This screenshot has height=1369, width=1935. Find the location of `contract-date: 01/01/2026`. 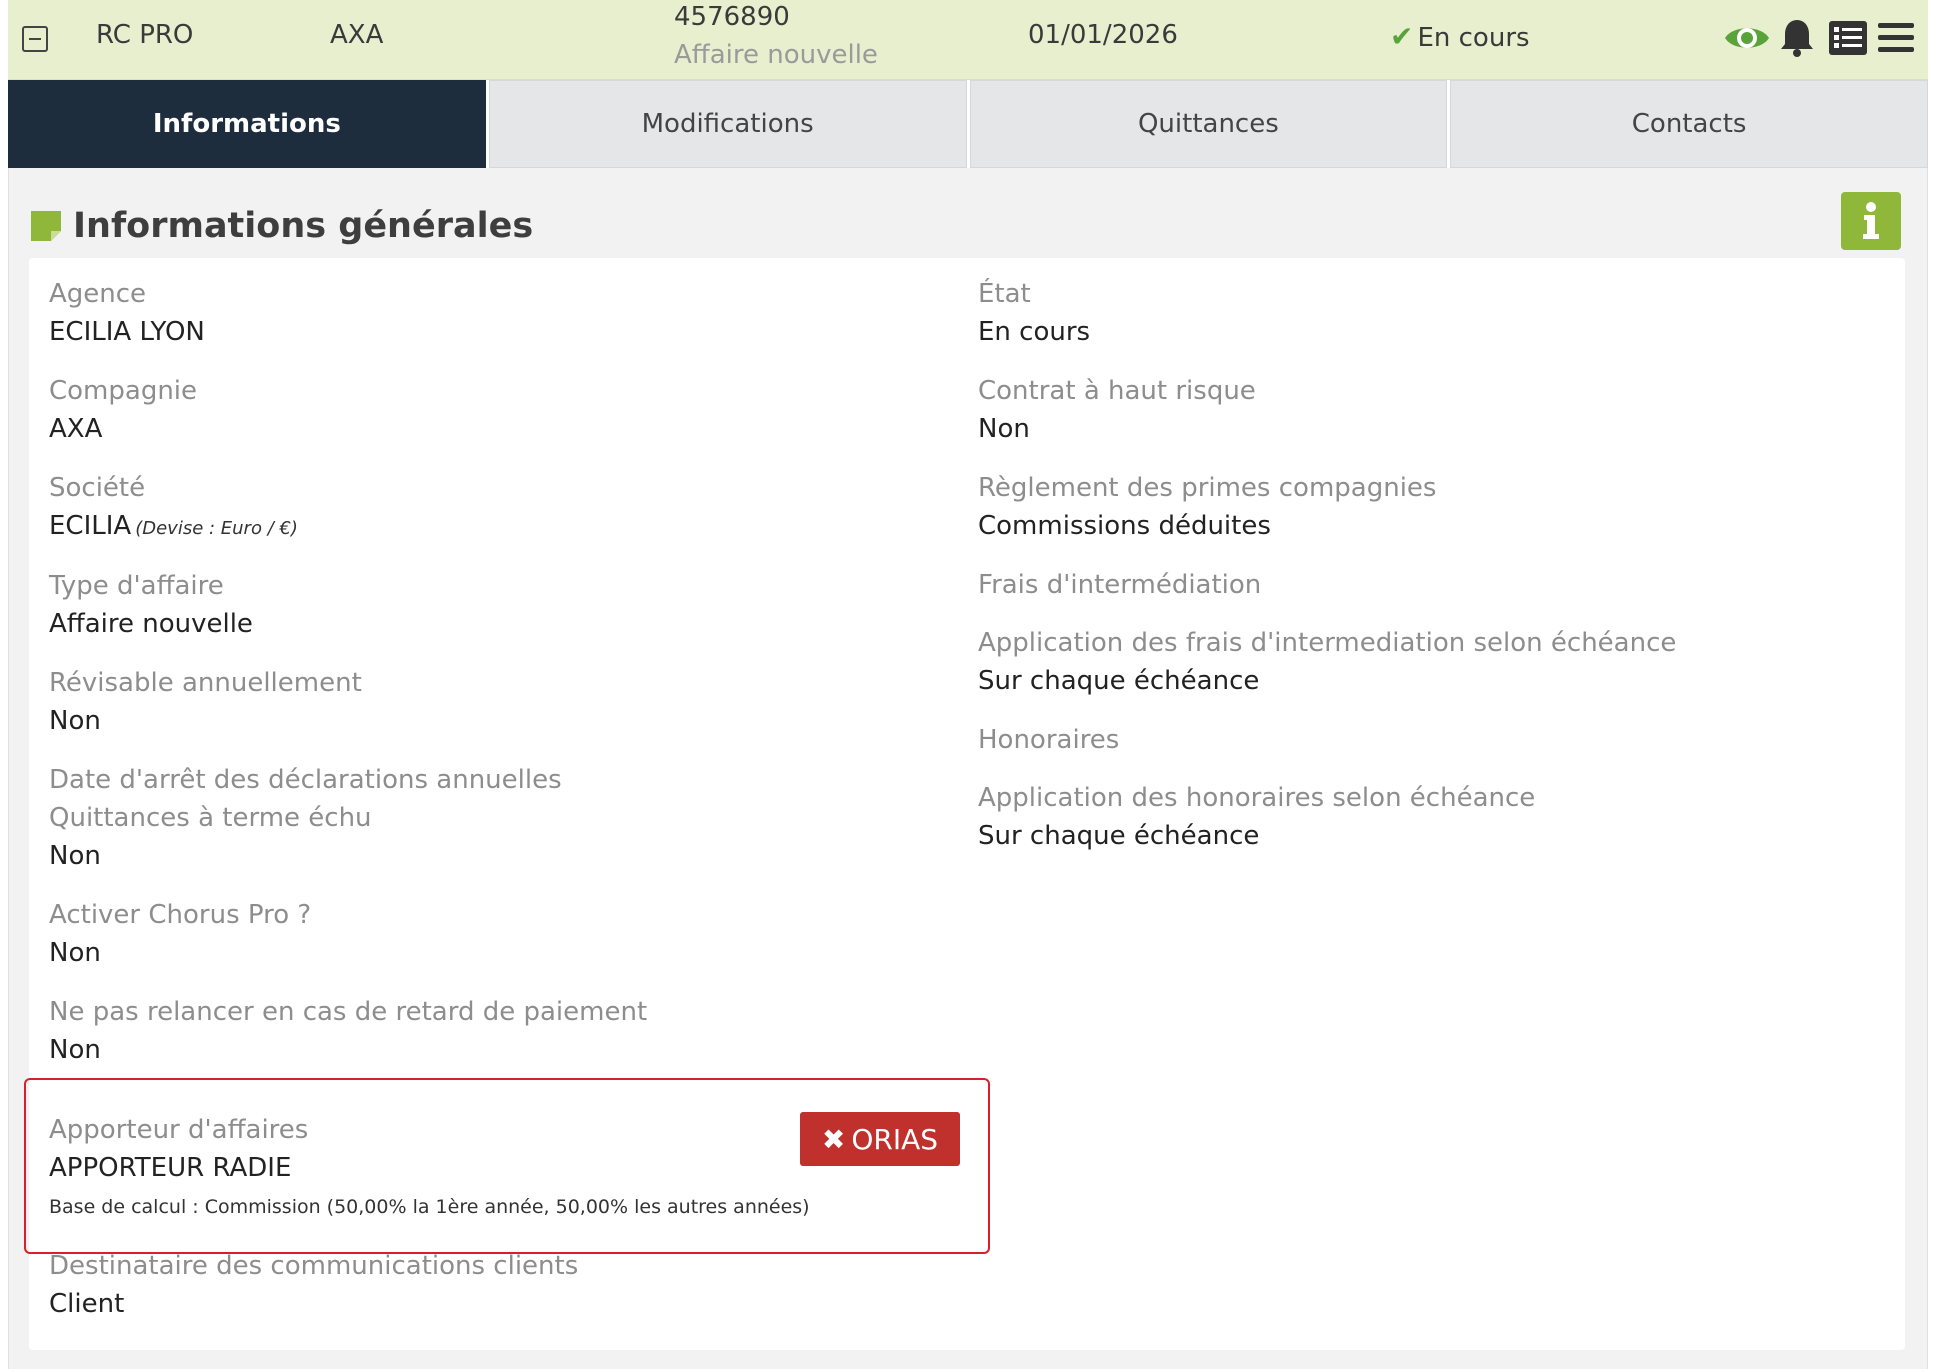

contract-date: 01/01/2026 is located at coordinates (1103, 35).